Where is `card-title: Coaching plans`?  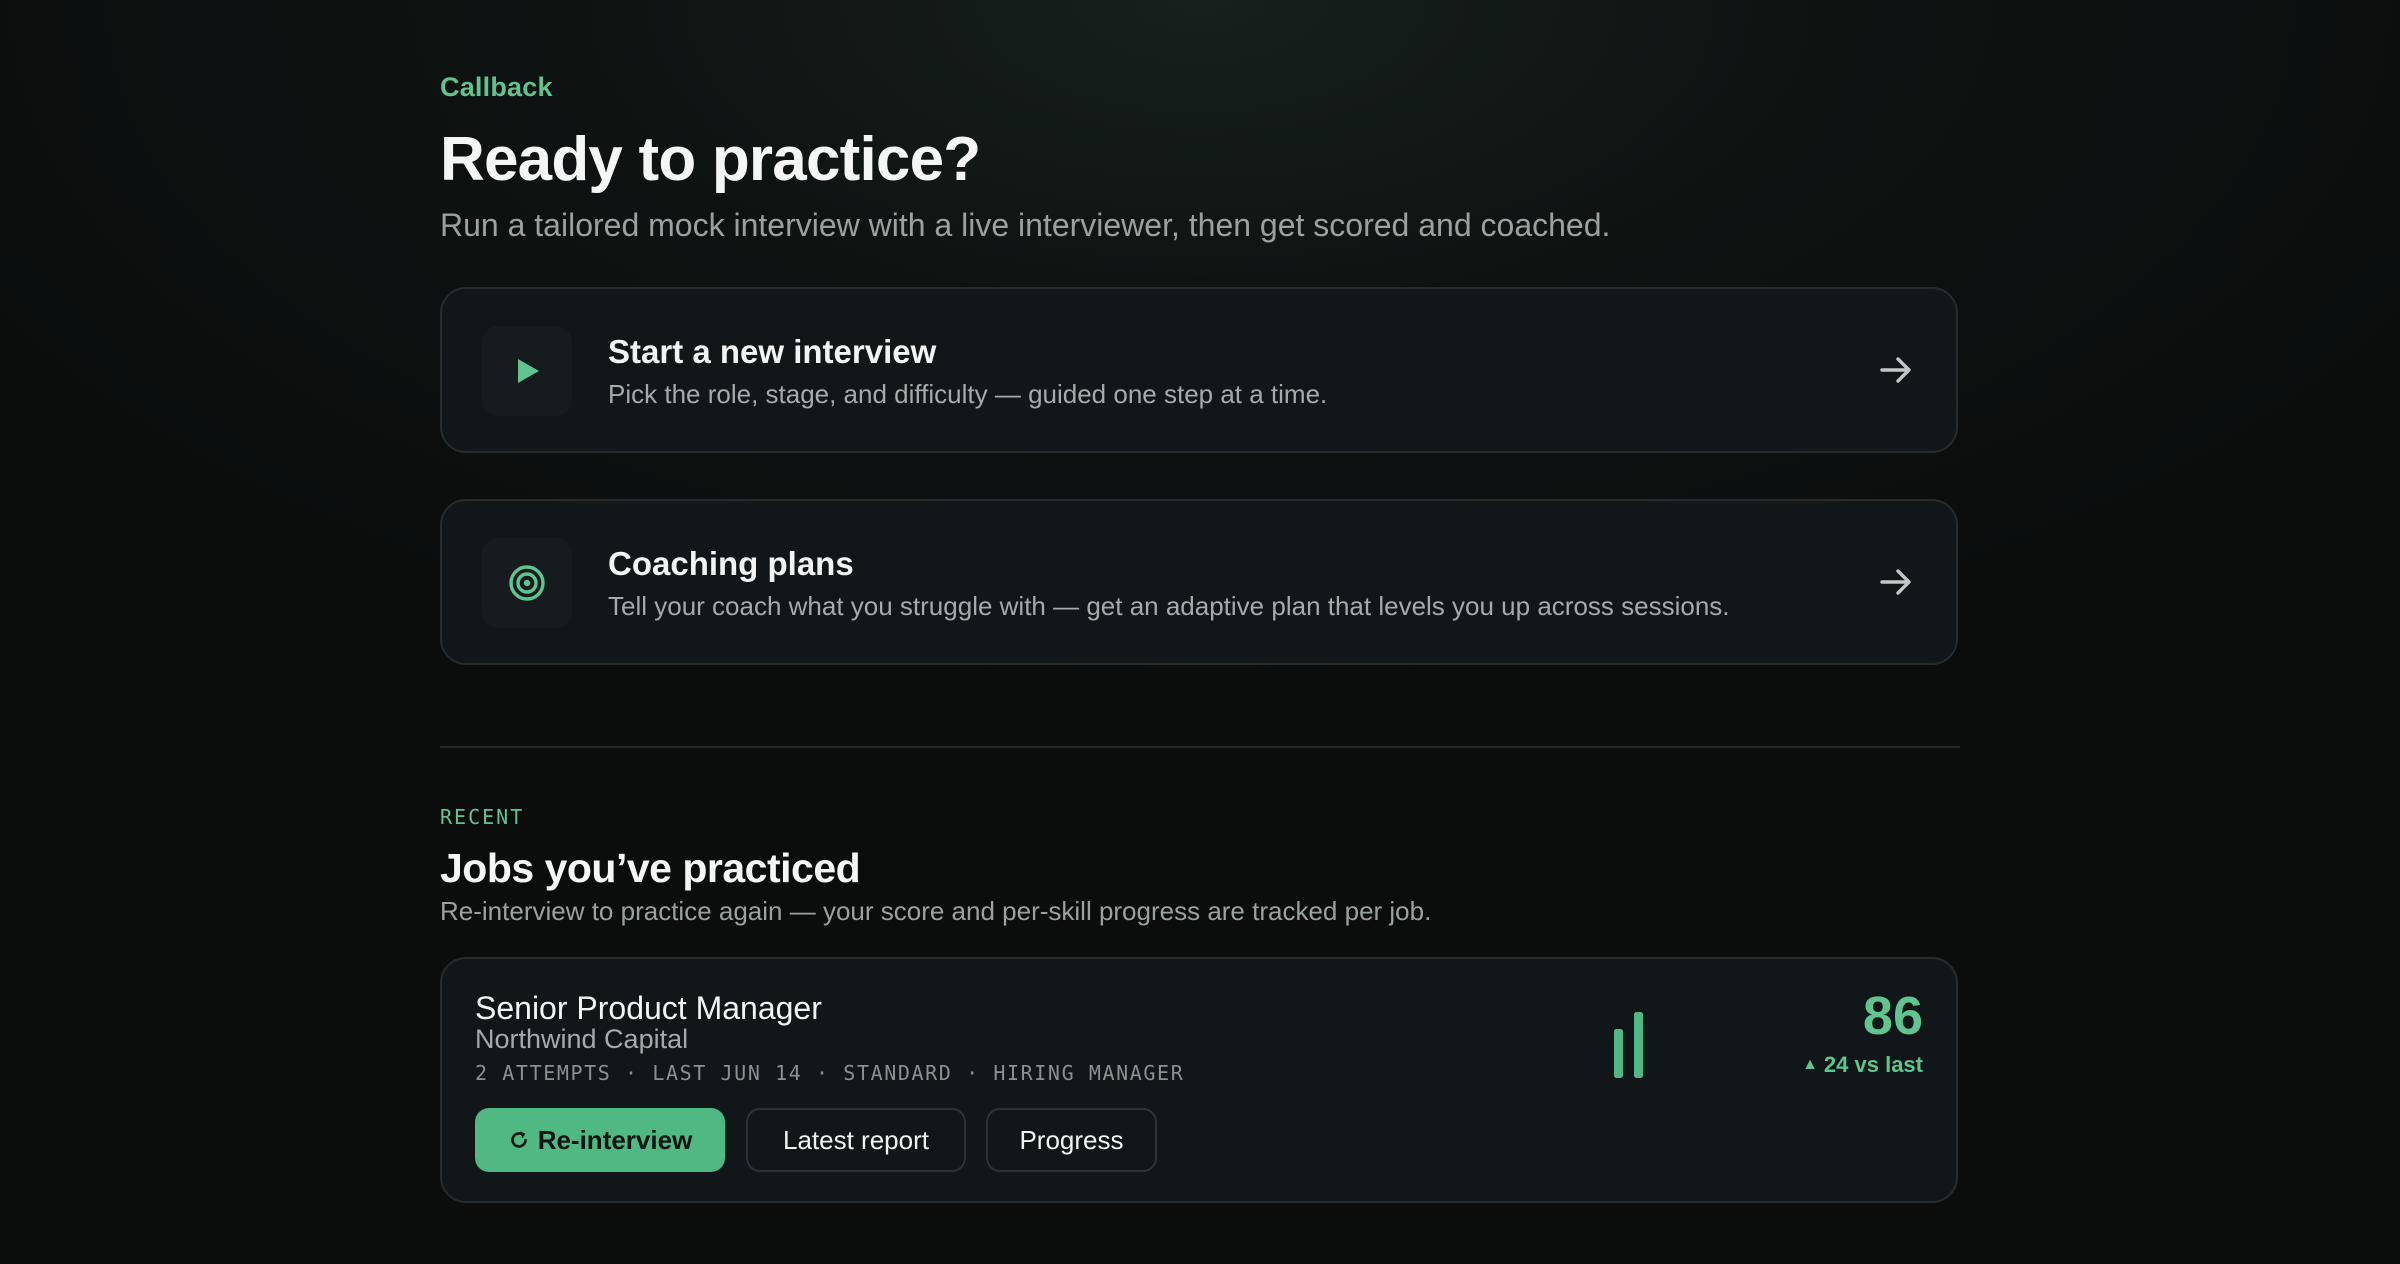
card-title: Coaching plans is located at coordinates (731, 563).